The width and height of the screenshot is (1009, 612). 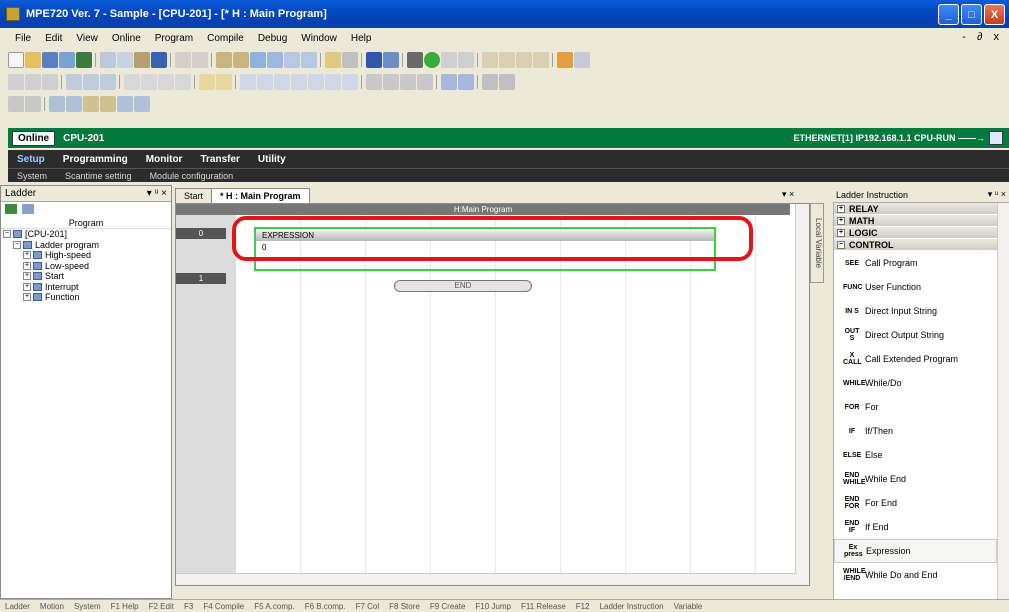 What do you see at coordinates (485, 249) in the screenshot?
I see `expression-block: EXPRESSION 0` at bounding box center [485, 249].